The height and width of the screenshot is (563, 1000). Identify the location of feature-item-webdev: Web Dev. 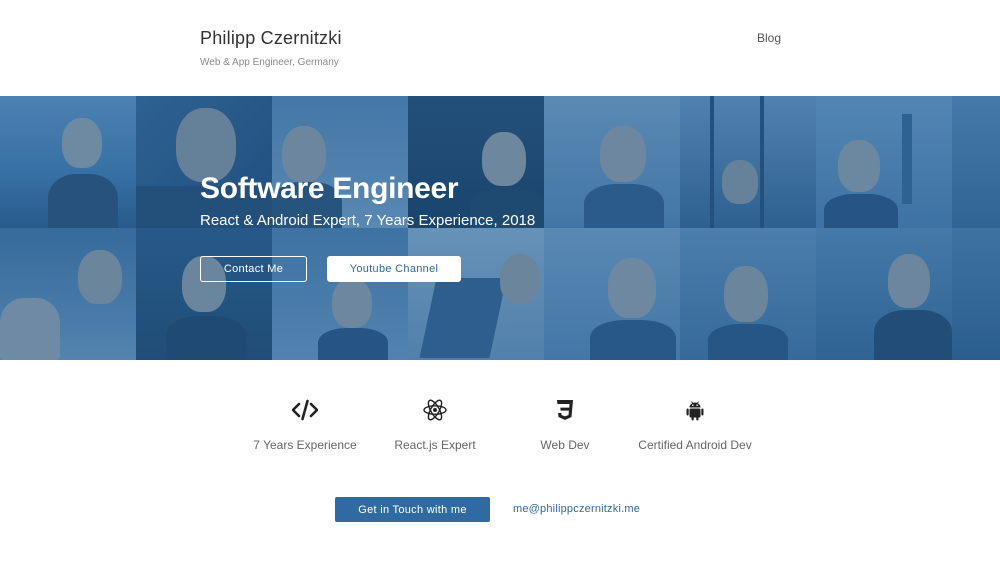
(565, 425).